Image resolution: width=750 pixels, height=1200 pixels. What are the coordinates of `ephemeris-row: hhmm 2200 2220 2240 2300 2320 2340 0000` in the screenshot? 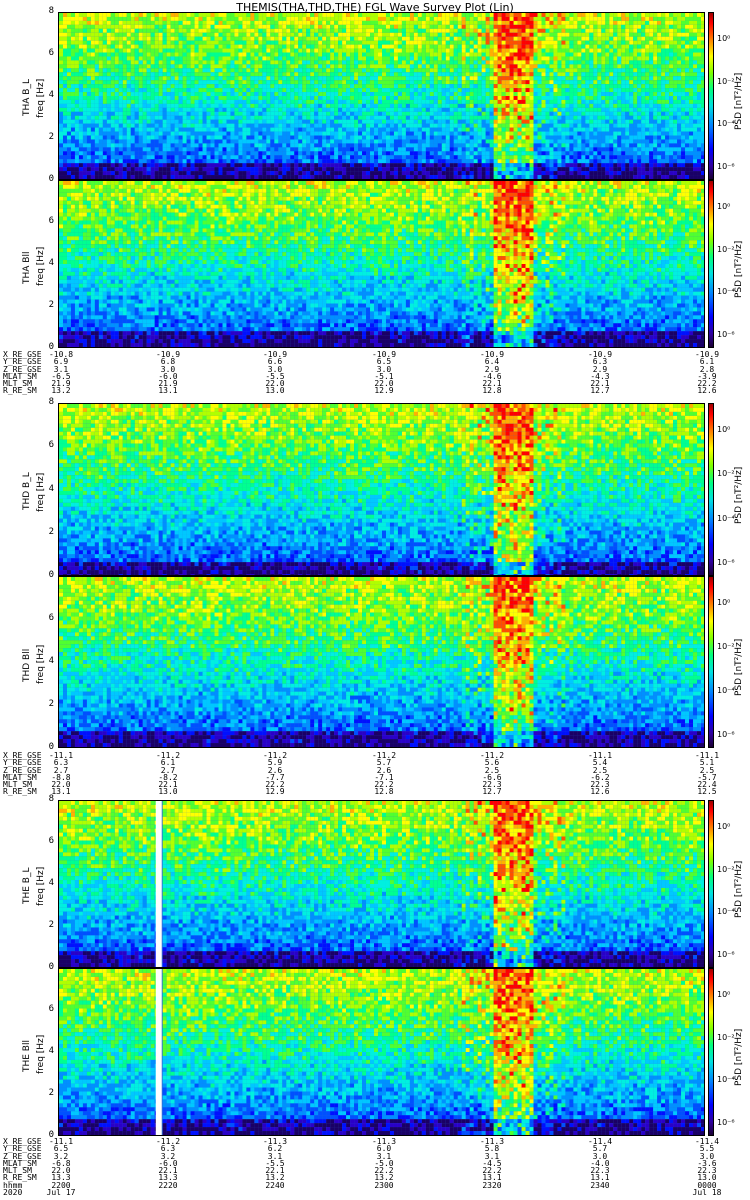 It's located at (360, 1185).